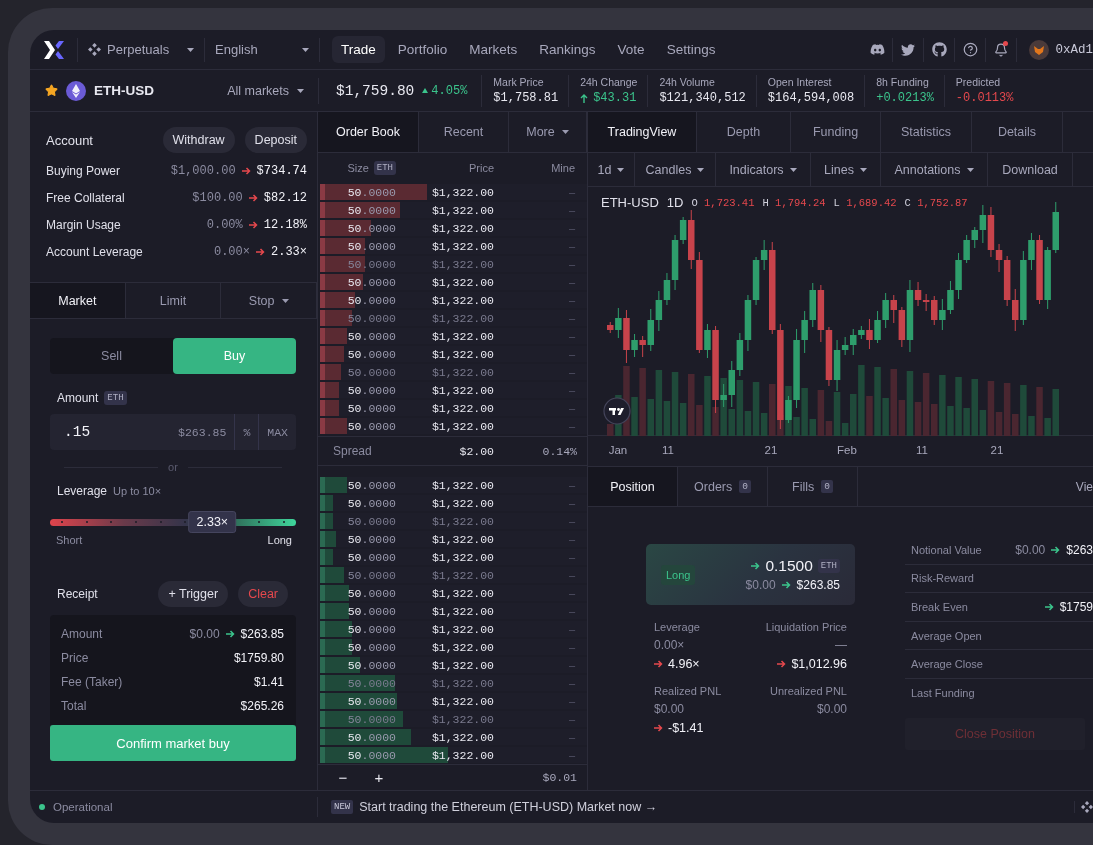 The height and width of the screenshot is (845, 1093). I want to click on new-value: $1759, so click(1076, 607).